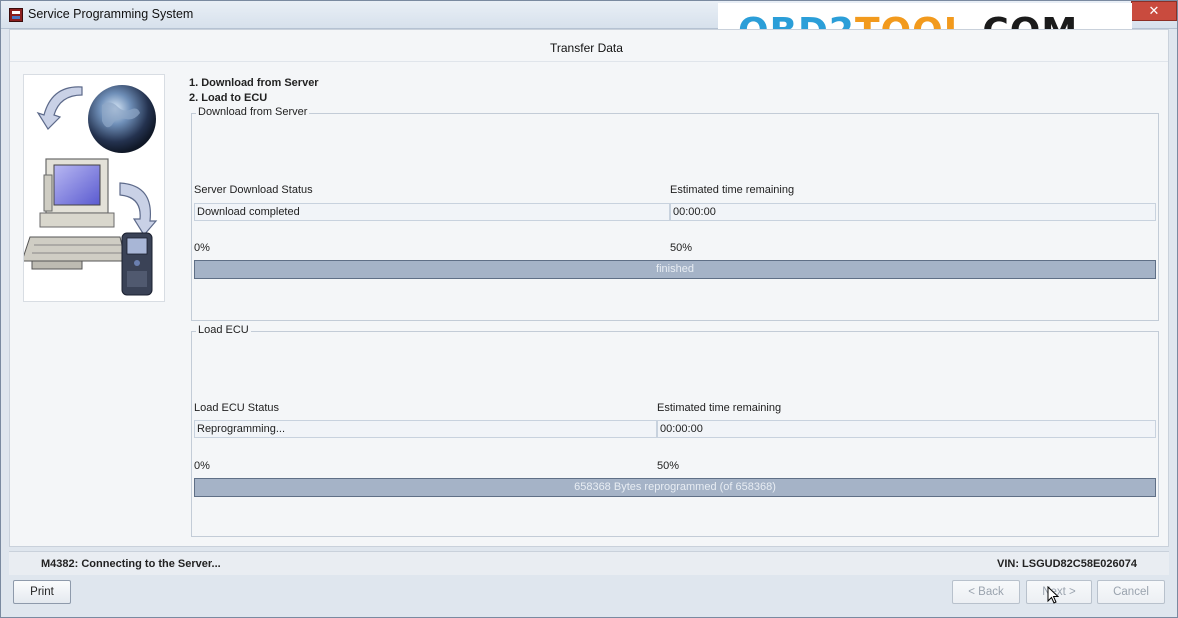  I want to click on next-button: Next >, so click(1059, 592).